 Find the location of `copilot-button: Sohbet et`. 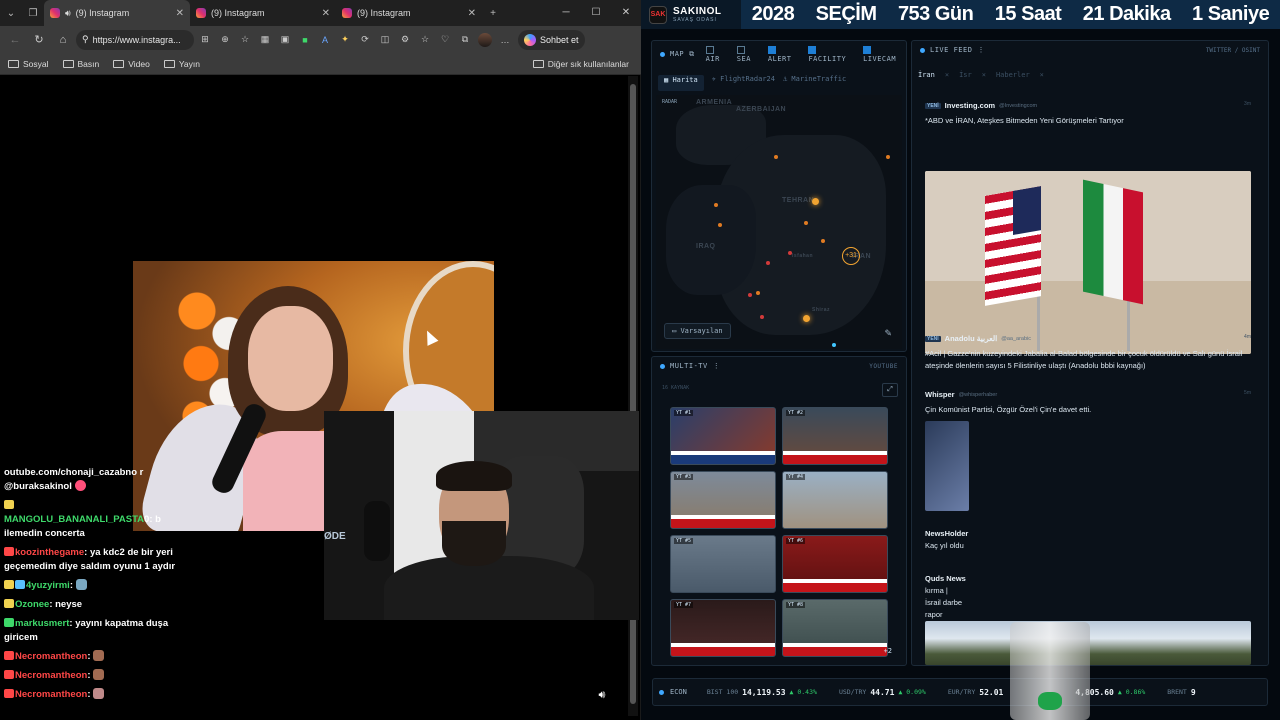

copilot-button: Sohbet et is located at coordinates (551, 39).